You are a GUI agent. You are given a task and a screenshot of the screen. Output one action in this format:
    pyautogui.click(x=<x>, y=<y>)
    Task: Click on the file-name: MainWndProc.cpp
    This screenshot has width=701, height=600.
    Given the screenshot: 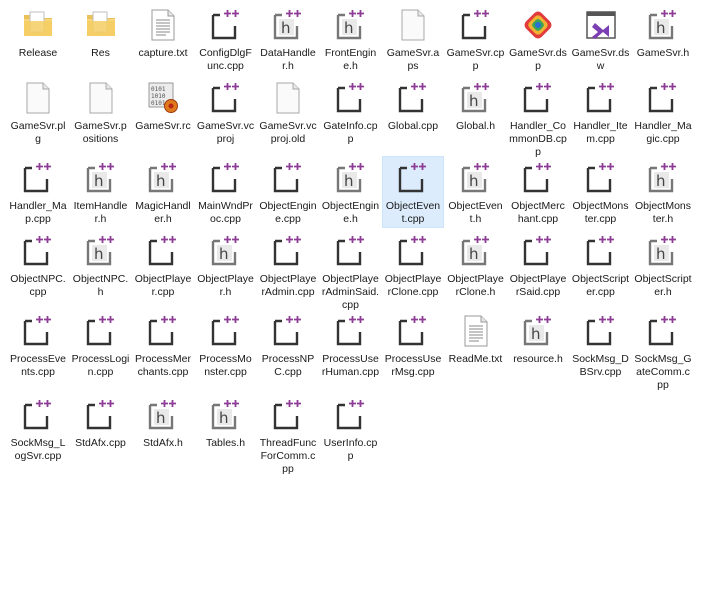 What is the action you would take?
    pyautogui.click(x=225, y=212)
    